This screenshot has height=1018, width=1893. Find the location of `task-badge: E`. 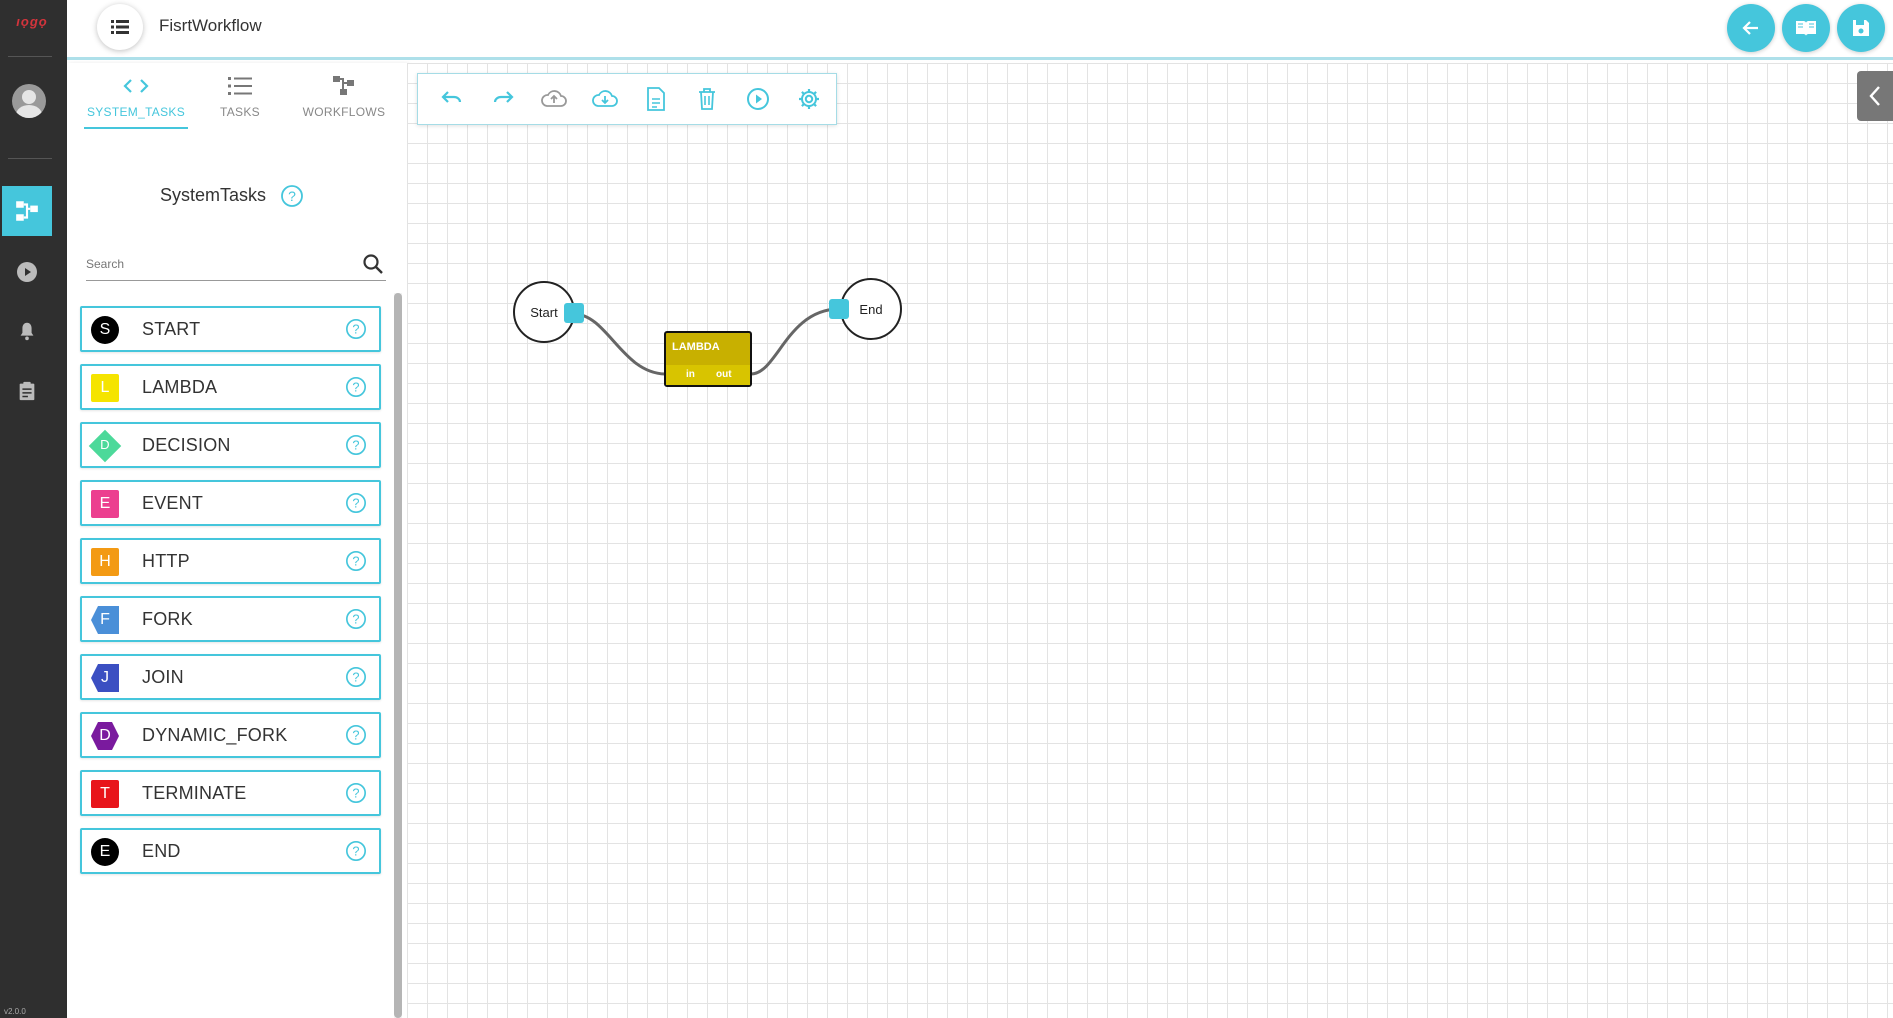

task-badge: E is located at coordinates (105, 852).